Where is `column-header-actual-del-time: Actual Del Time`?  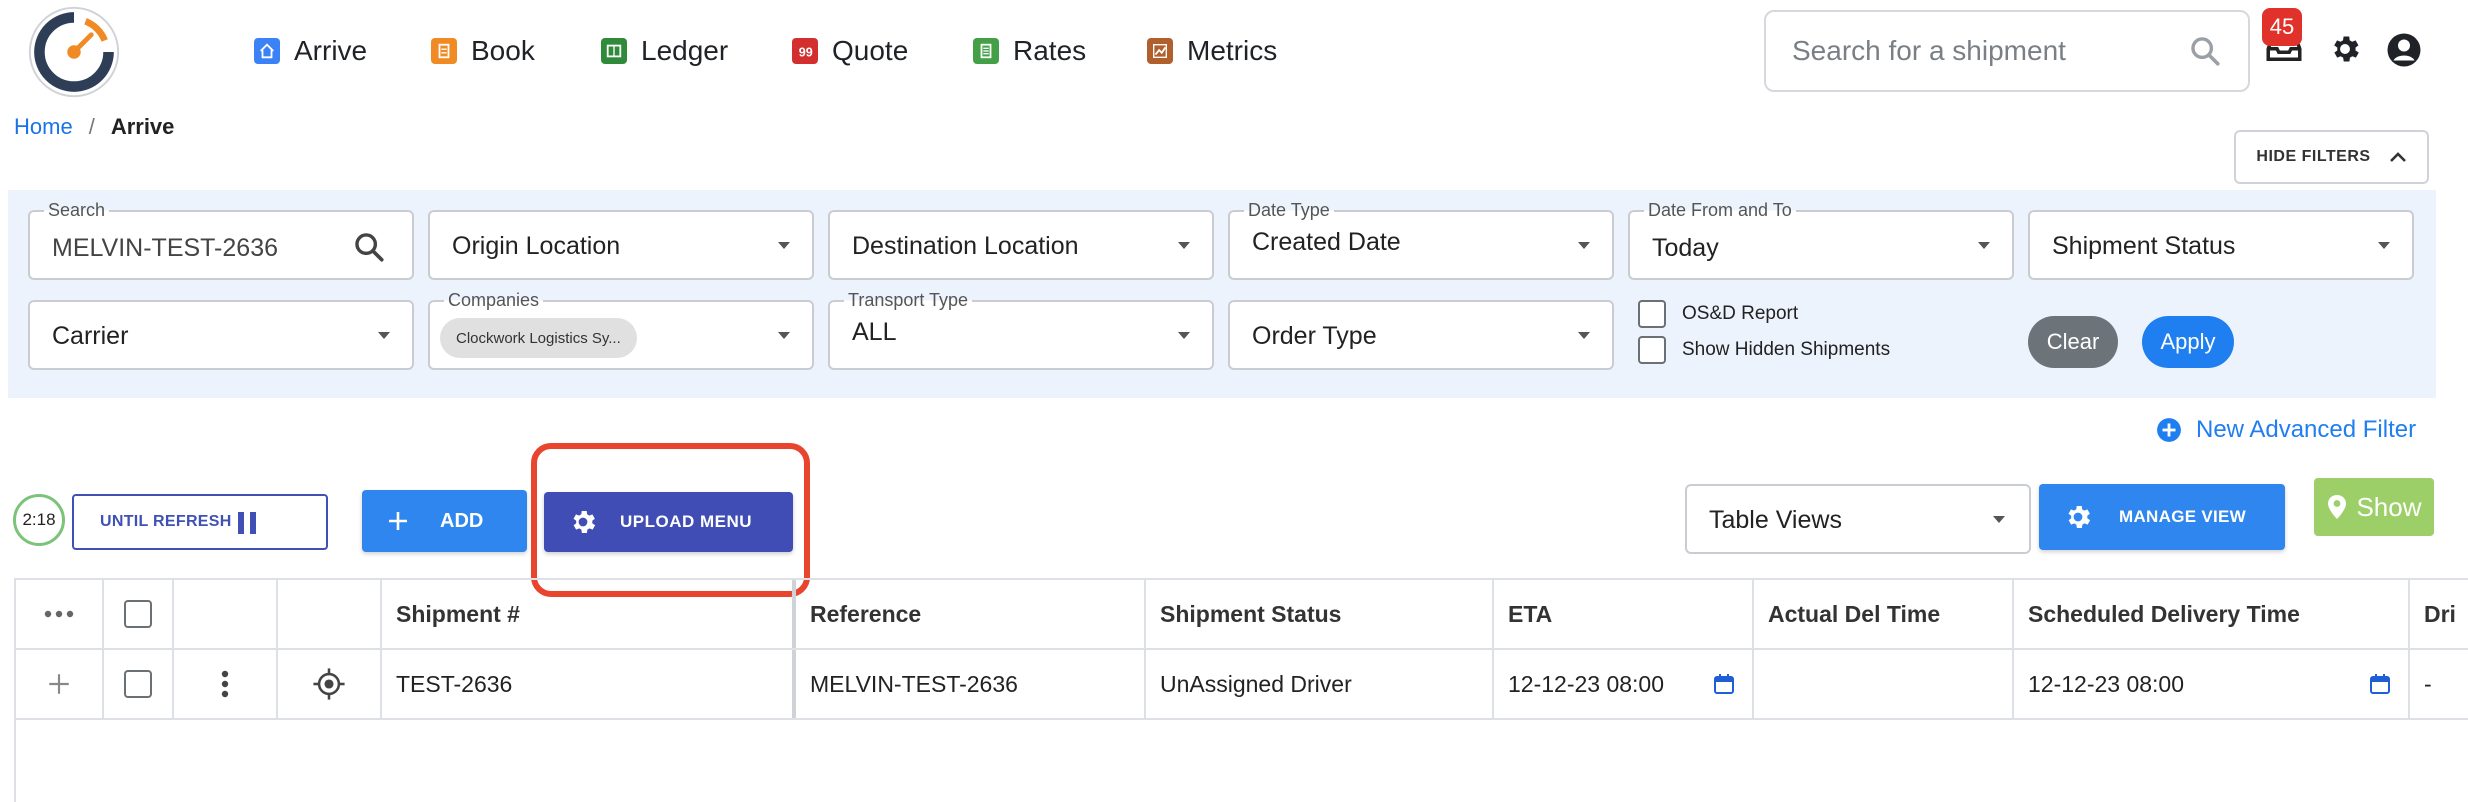 column-header-actual-del-time: Actual Del Time is located at coordinates (1884, 614).